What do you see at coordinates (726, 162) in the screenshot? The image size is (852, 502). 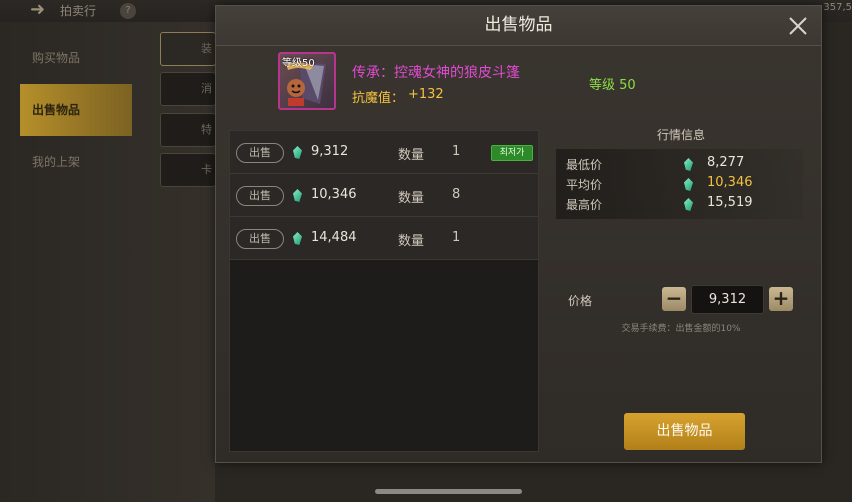 I see `min-price-value: 8,277` at bounding box center [726, 162].